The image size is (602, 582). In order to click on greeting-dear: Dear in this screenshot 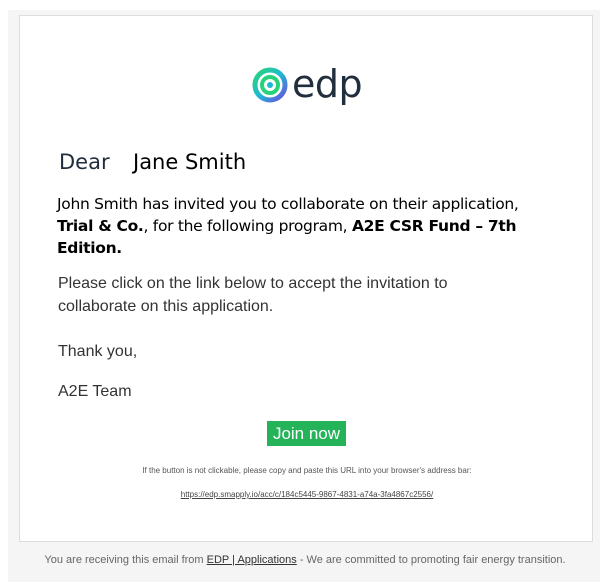, I will do `click(84, 162)`.